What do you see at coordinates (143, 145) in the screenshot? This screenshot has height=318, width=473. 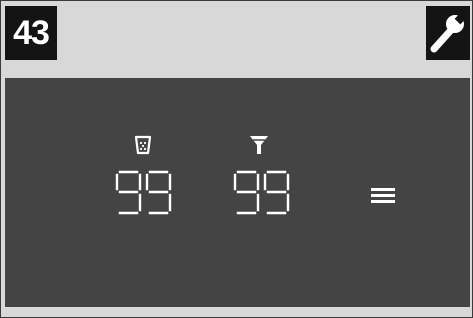 I see `coffee-cup-icon` at bounding box center [143, 145].